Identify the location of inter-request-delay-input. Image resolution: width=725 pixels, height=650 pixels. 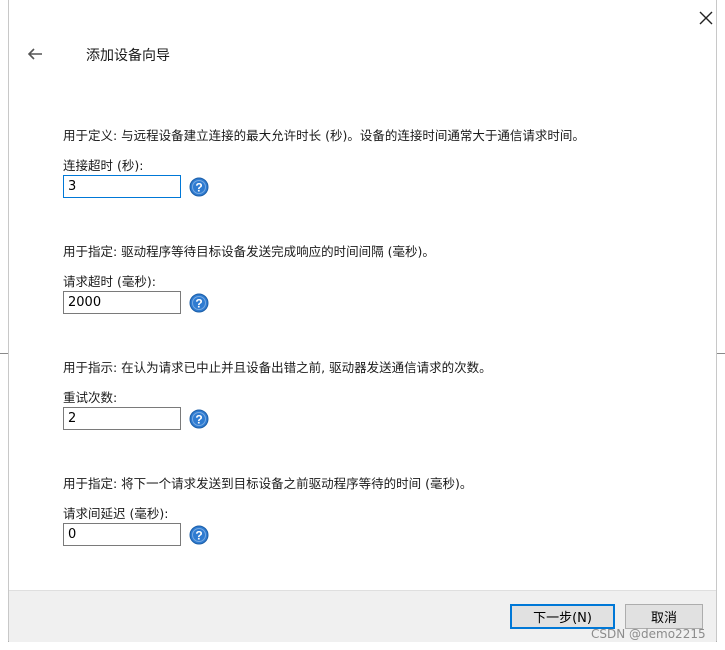
(122, 534).